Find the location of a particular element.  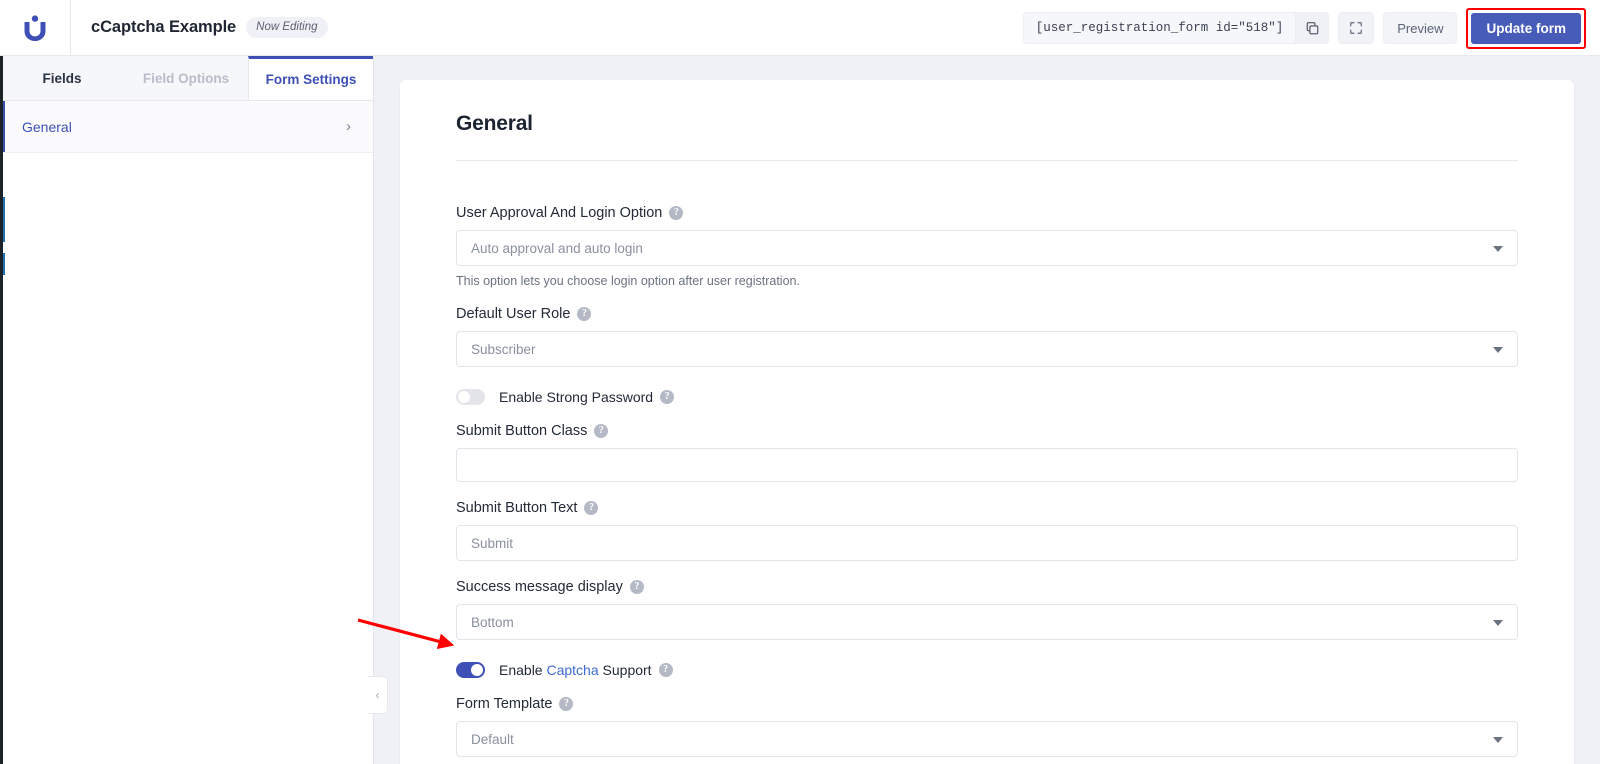

field-form-template: Form Template ? Default is located at coordinates (987, 726).